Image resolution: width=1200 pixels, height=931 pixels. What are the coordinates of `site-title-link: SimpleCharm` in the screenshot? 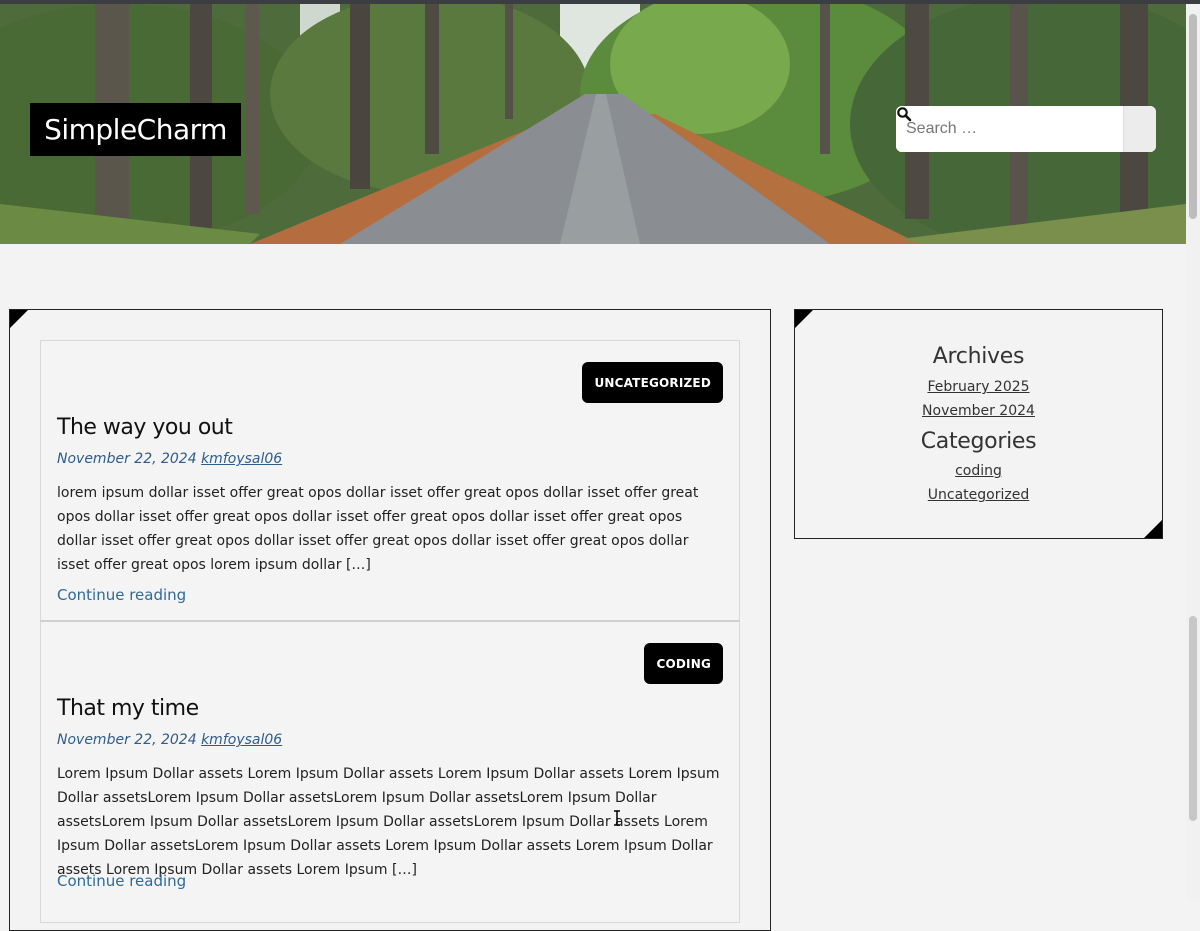 It's located at (135, 129).